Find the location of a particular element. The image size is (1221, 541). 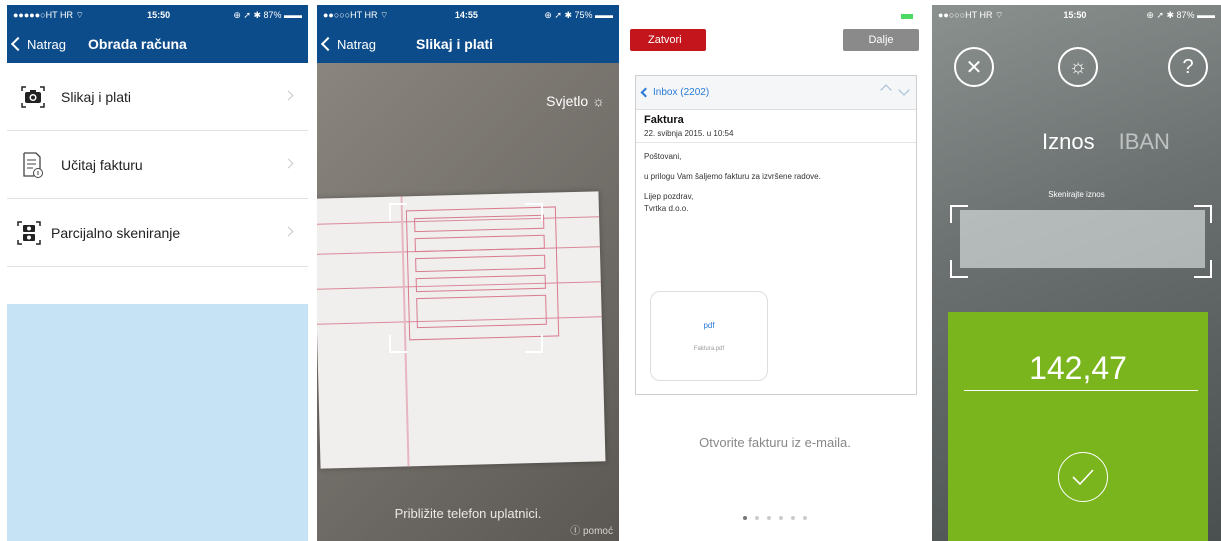

nav-bar: Natrag Slikaj i plati is located at coordinates (468, 44).